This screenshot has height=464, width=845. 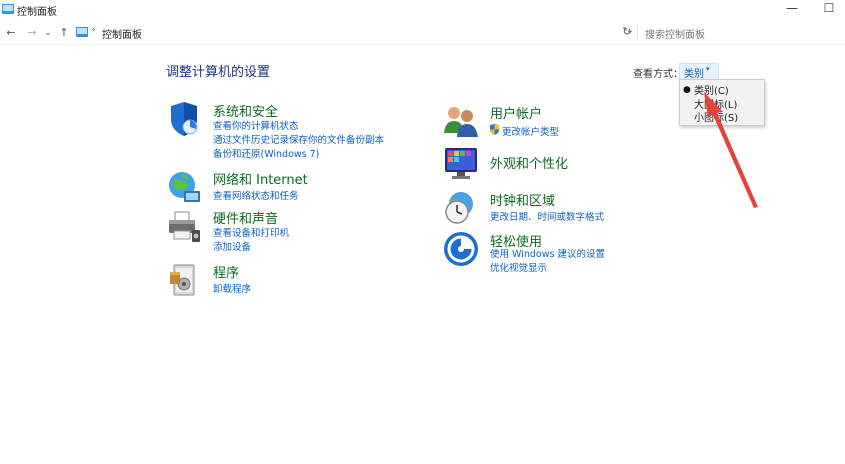 I want to click on link-optimize-display: 优化视觉显示, so click(x=518, y=267).